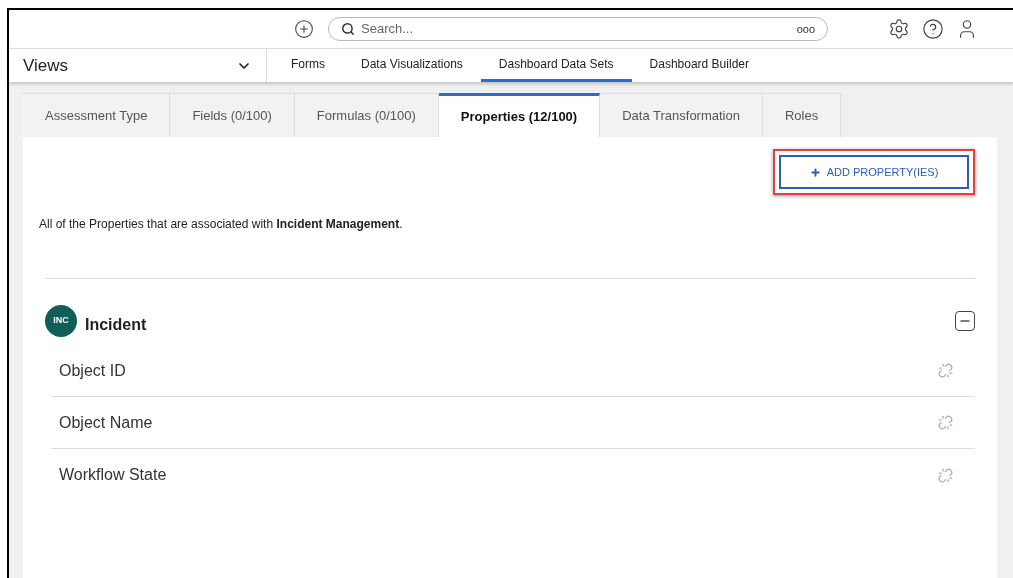 This screenshot has width=1013, height=578. I want to click on help-icon, so click(933, 29).